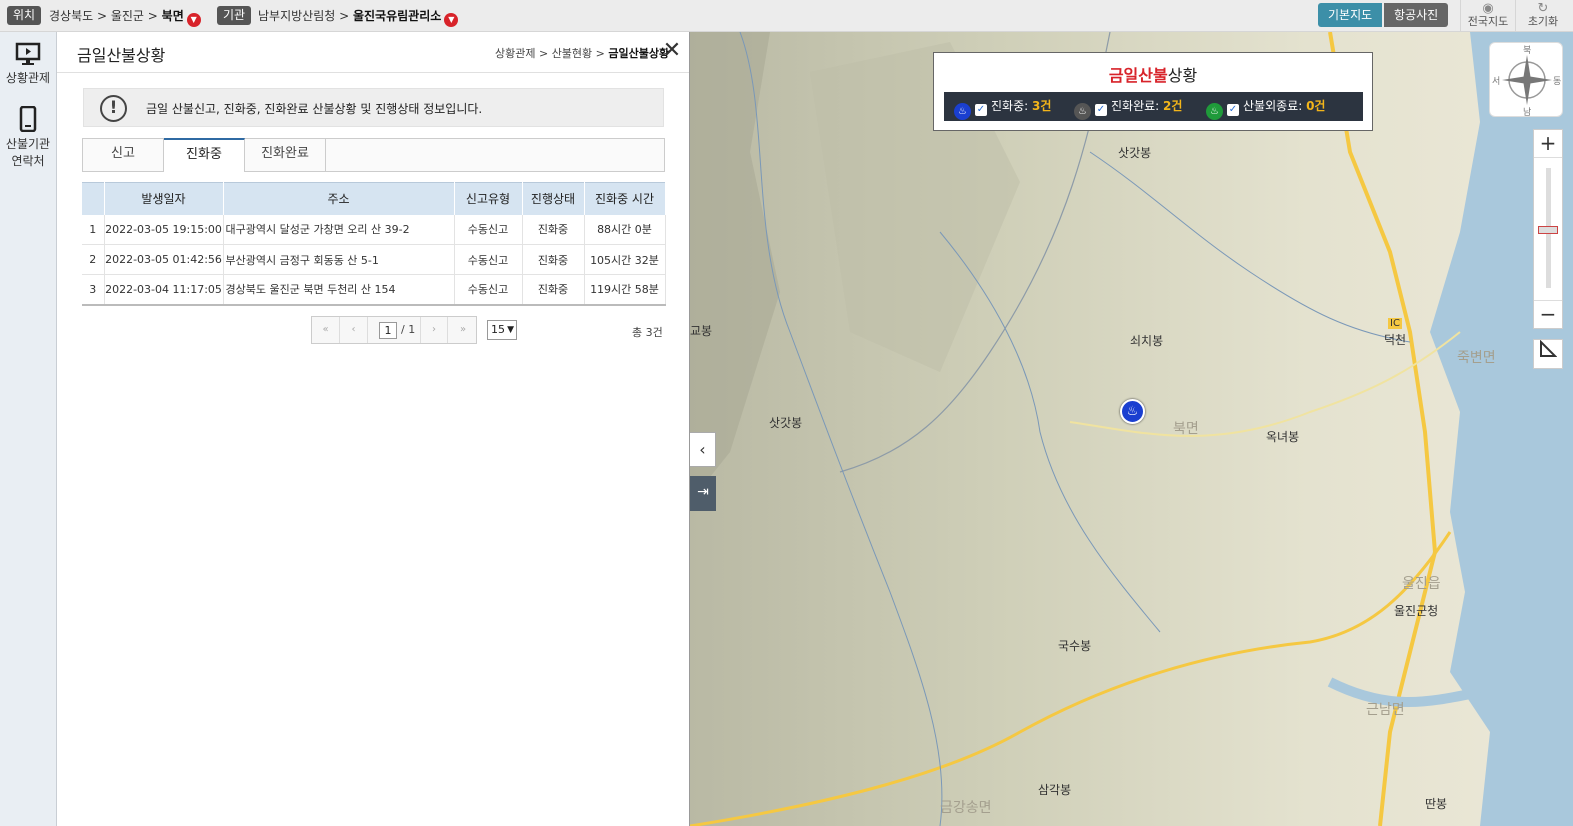 This screenshot has width=1573, height=826. Describe the element at coordinates (625, 198) in the screenshot. I see `column-header: 진화중 시간` at that location.